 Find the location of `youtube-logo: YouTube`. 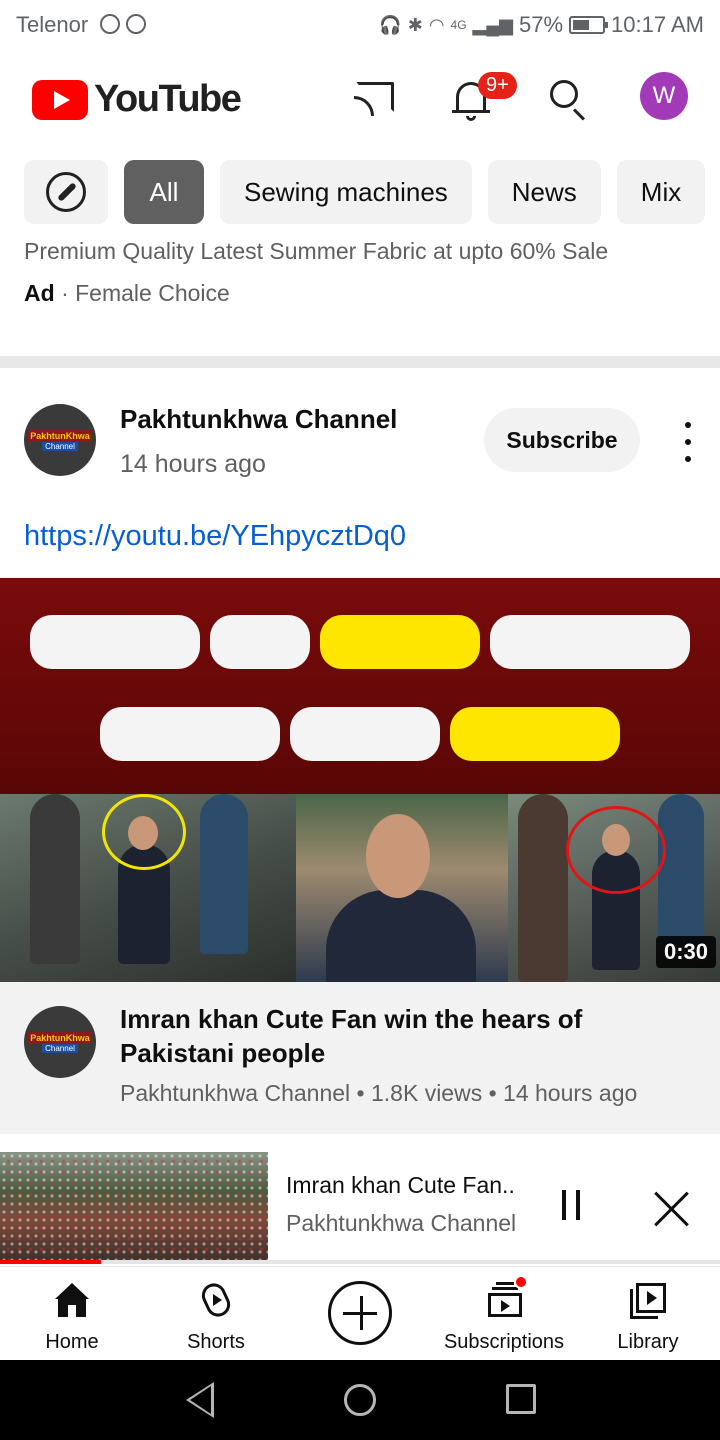

youtube-logo: YouTube is located at coordinates (137, 99).